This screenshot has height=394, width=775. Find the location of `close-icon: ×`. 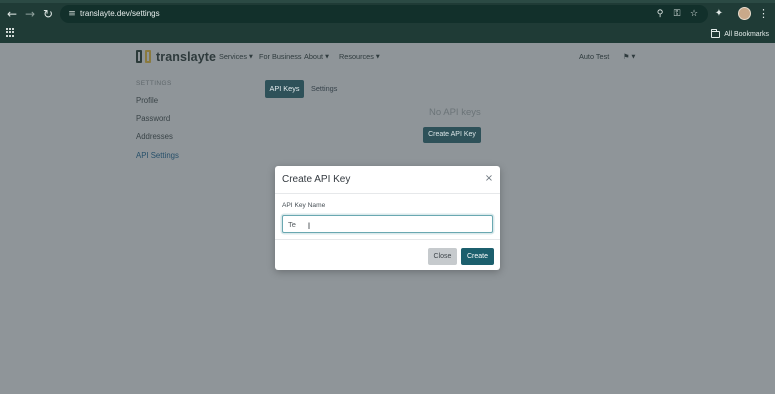

close-icon: × is located at coordinates (489, 179).